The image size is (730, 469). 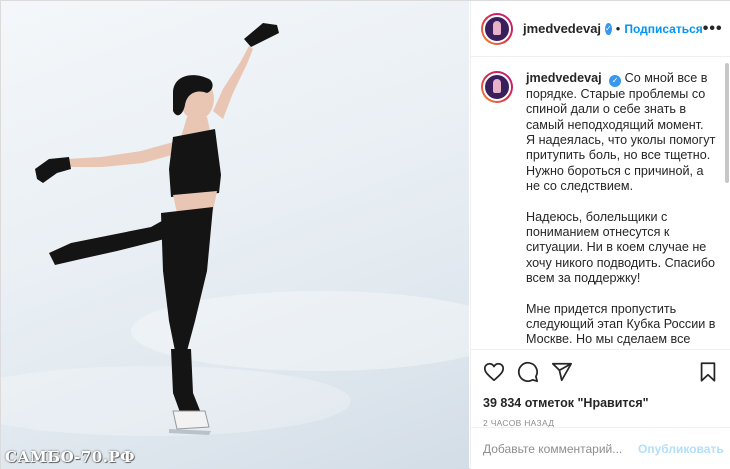 I want to click on comment-form: Опубликовать, so click(x=600, y=448).